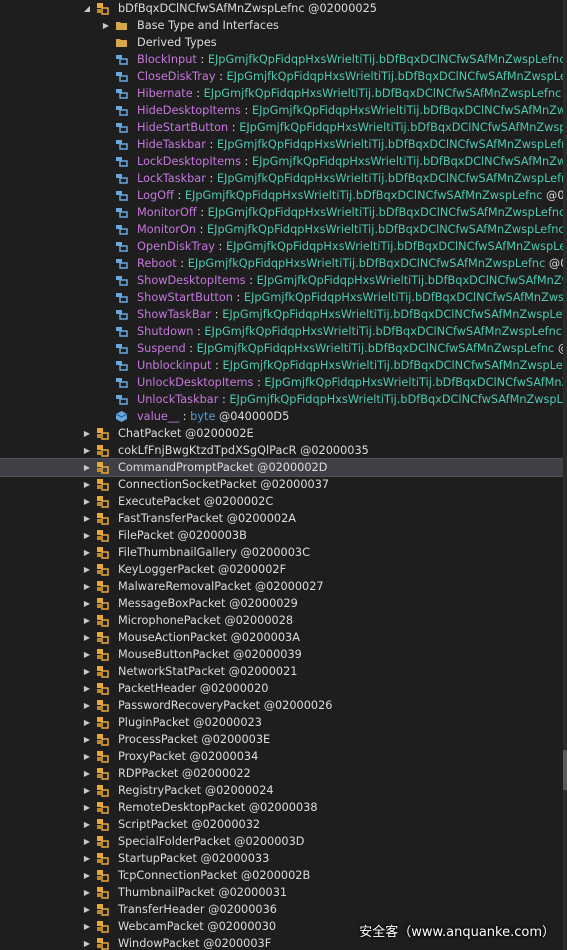 The width and height of the screenshot is (567, 950). What do you see at coordinates (281, 909) in the screenshot?
I see `tree-node-type: ▶ TransferHeader @02000036` at bounding box center [281, 909].